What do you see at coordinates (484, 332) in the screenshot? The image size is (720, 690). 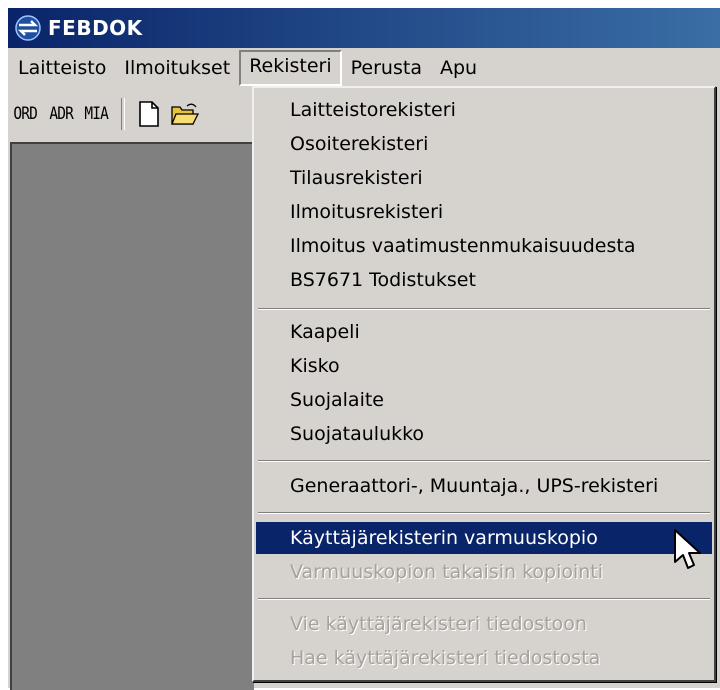 I see `menu-item-kaapeli: Kaapeli` at bounding box center [484, 332].